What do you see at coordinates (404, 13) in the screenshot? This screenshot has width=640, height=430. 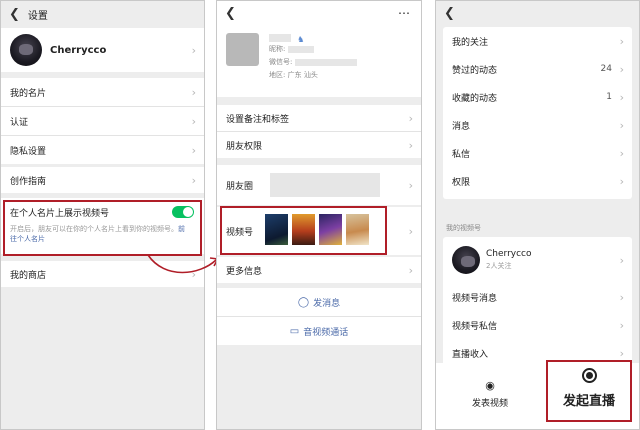 I see `more-icon: ⋯` at bounding box center [404, 13].